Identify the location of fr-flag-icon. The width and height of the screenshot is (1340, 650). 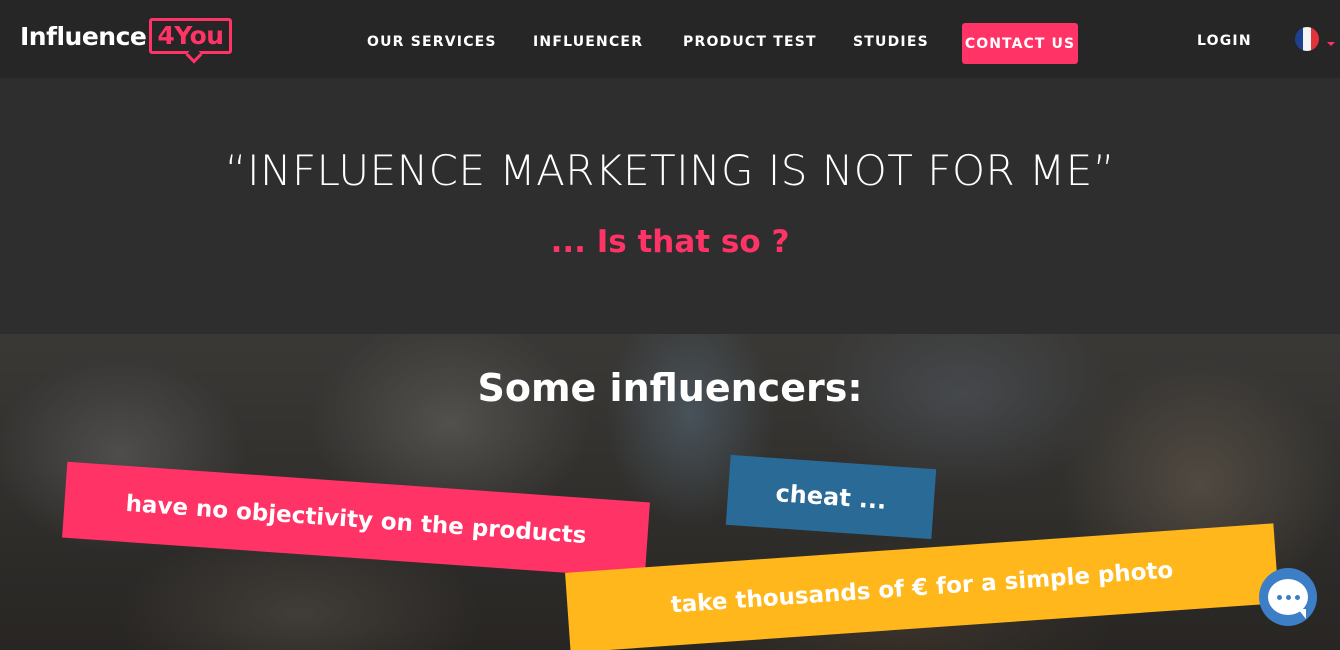
(1307, 39).